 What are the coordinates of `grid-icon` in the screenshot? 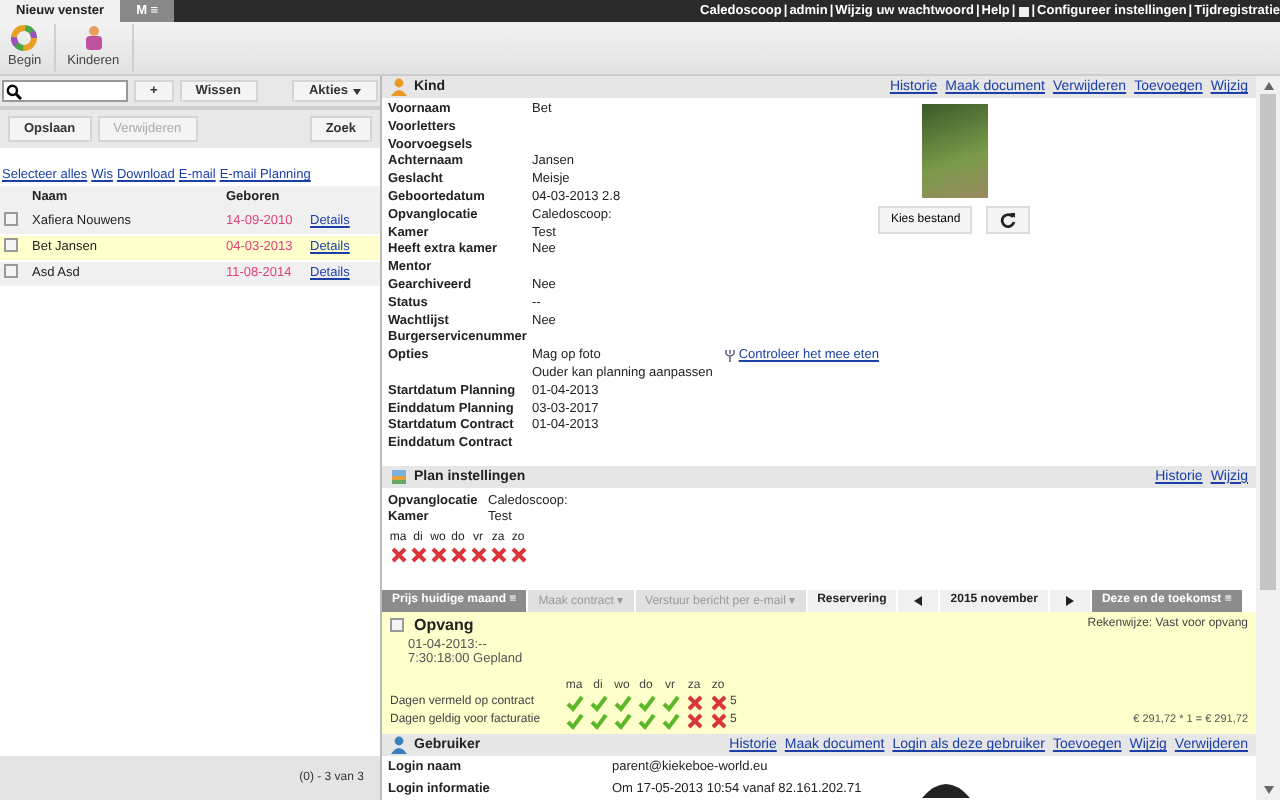 It's located at (1023, 11).